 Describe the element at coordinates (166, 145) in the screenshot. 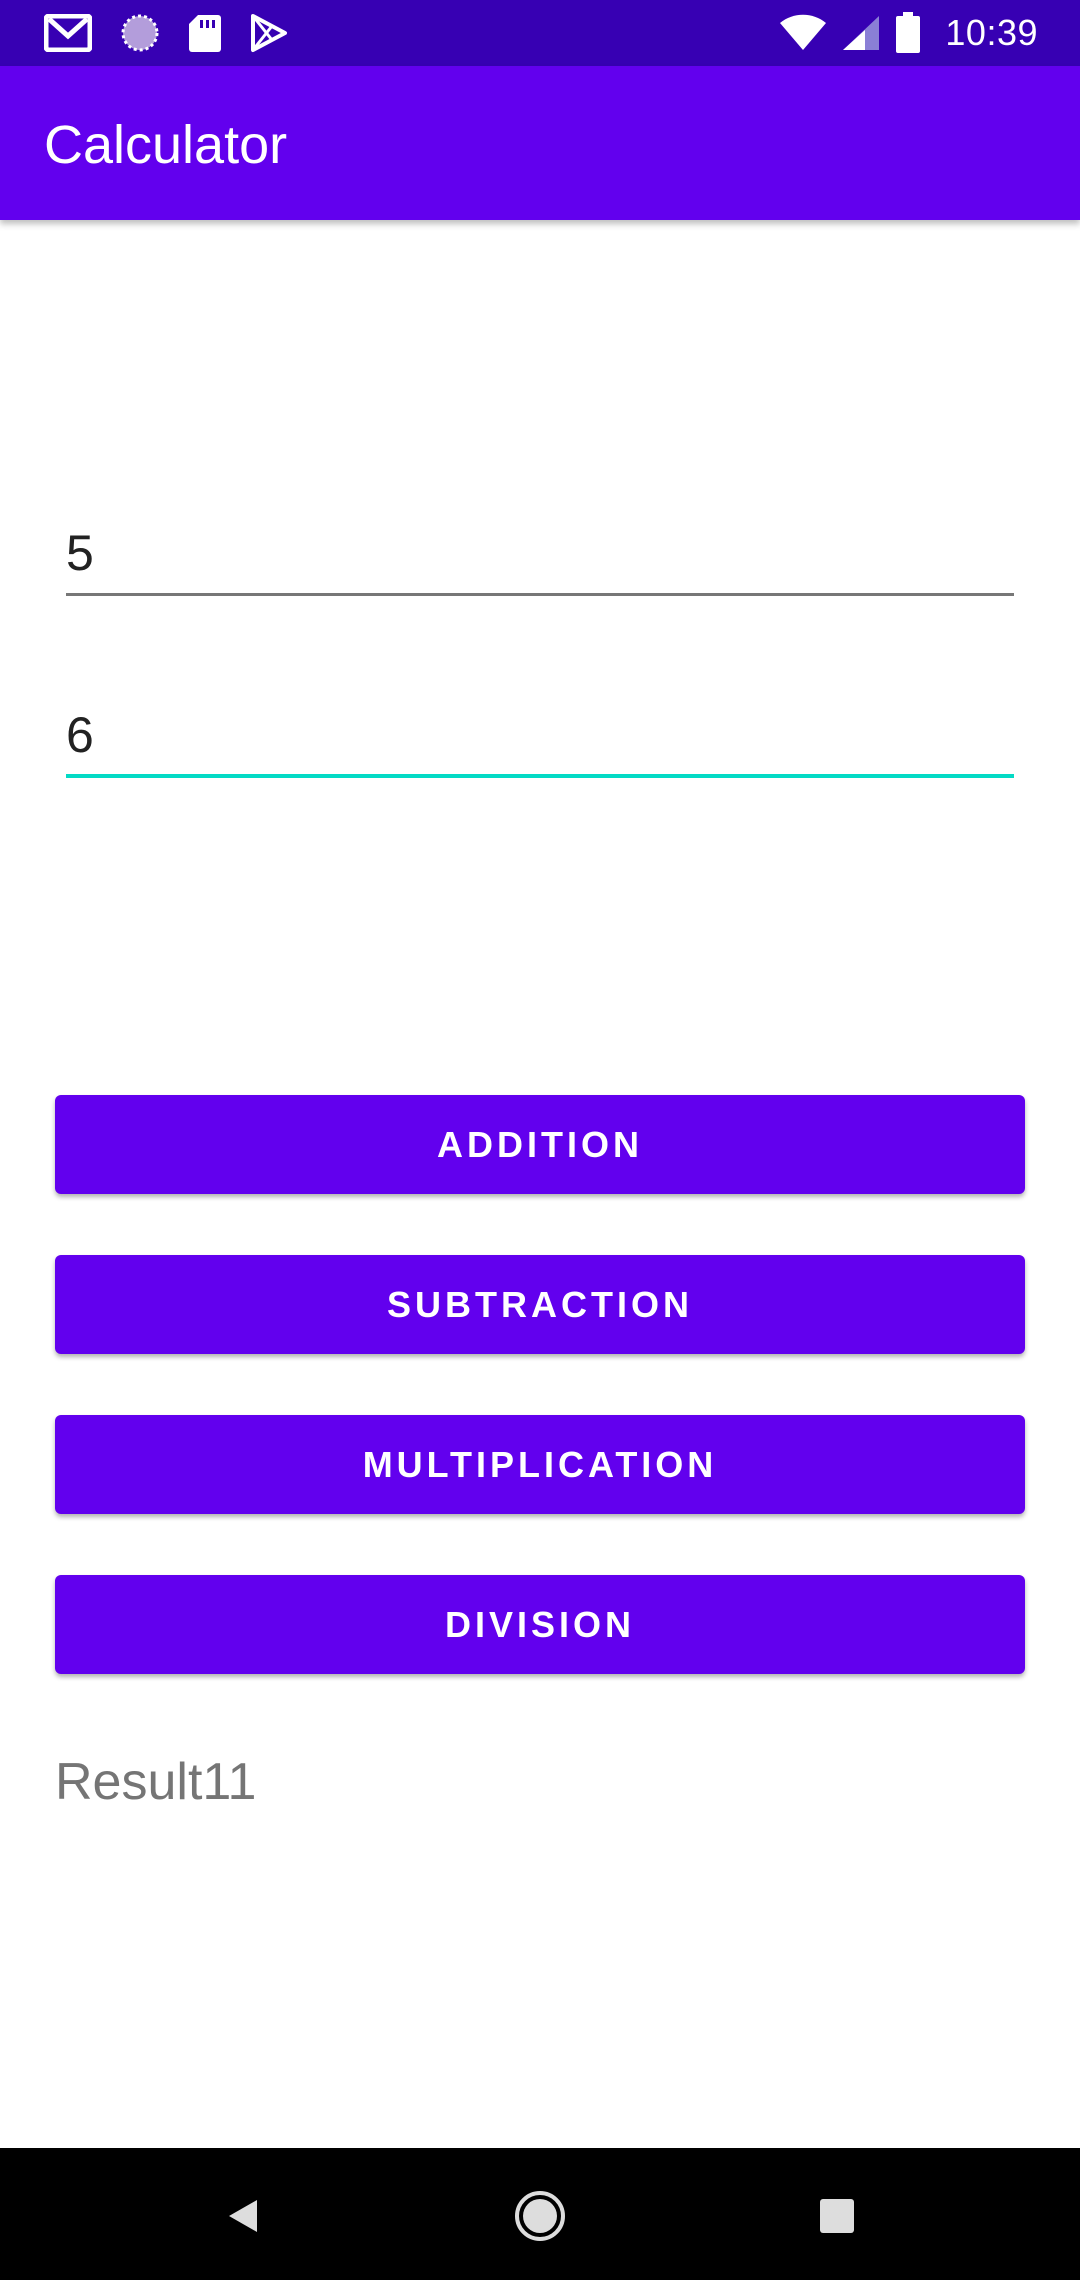

I see `app-title: Calculator` at that location.